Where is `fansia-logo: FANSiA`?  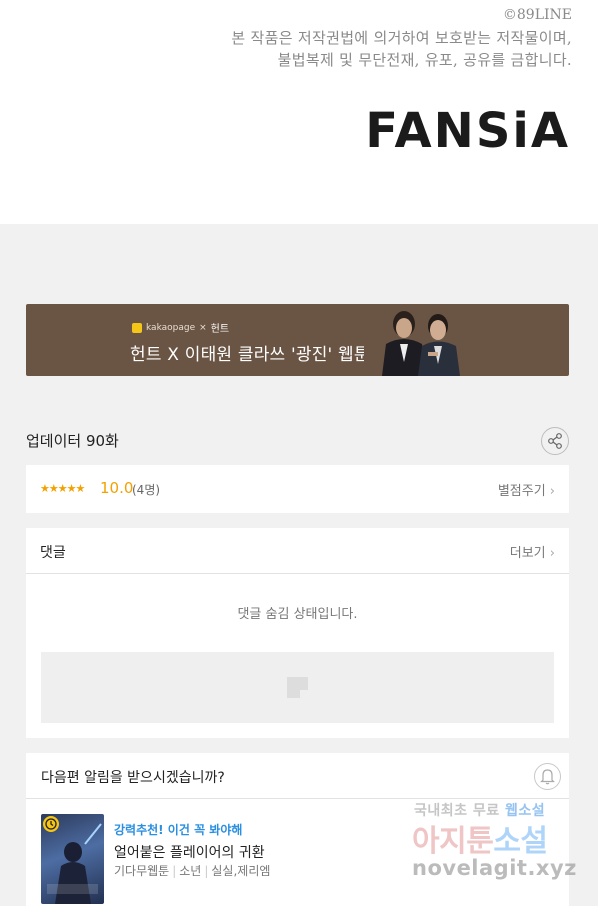
fansia-logo: FANSiA is located at coordinates (467, 131).